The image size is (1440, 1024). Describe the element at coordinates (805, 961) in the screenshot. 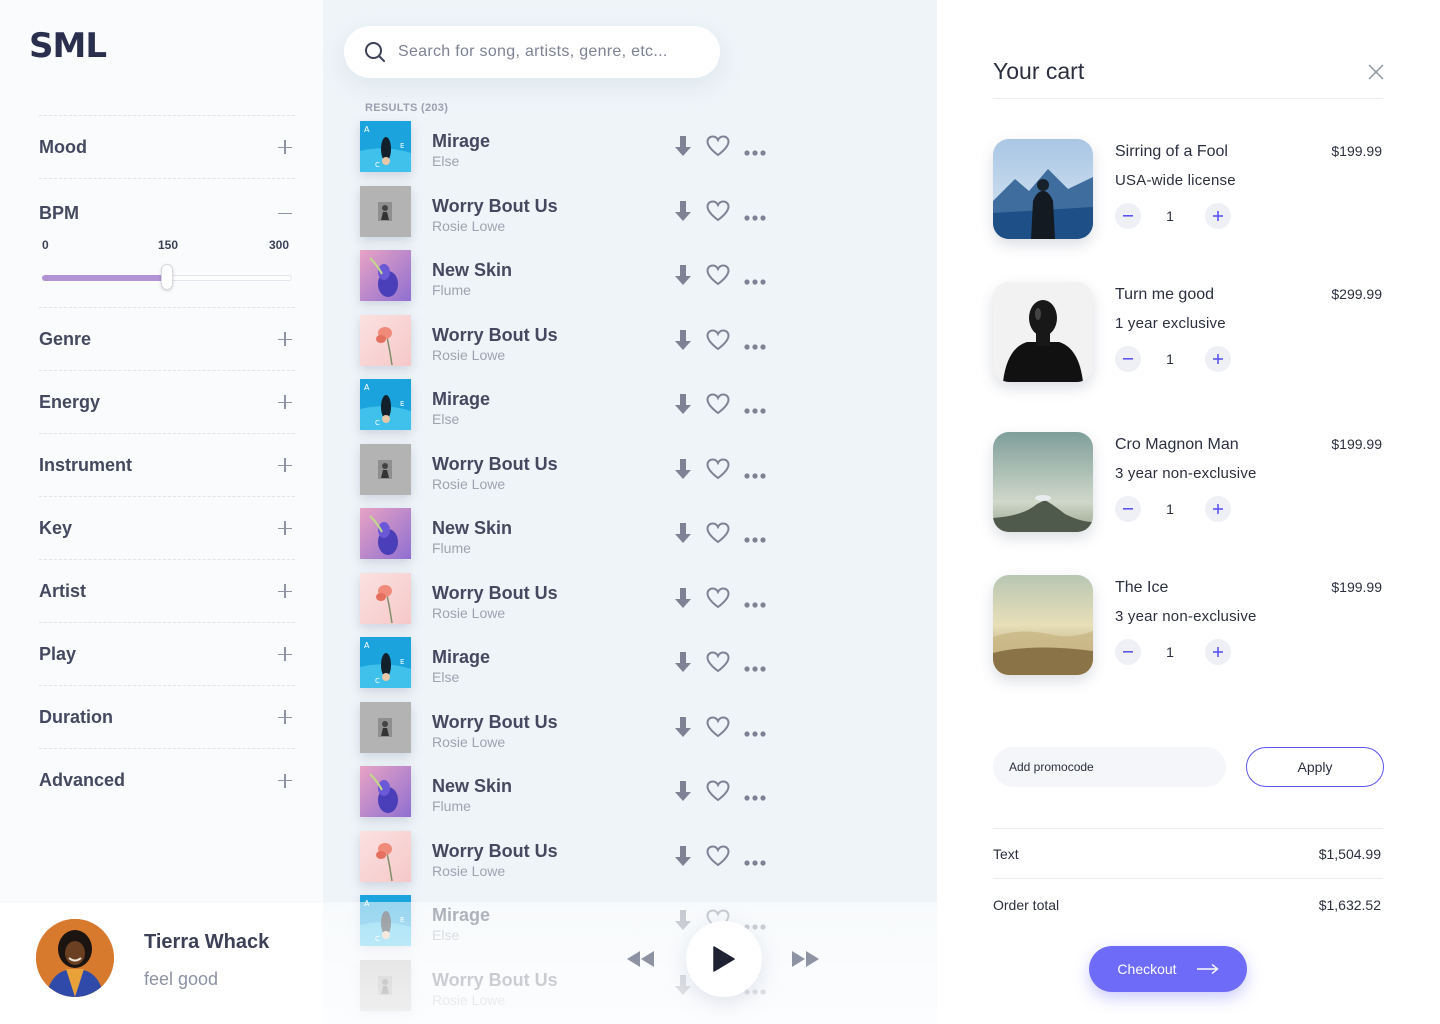

I see `fast-forward-icon` at that location.